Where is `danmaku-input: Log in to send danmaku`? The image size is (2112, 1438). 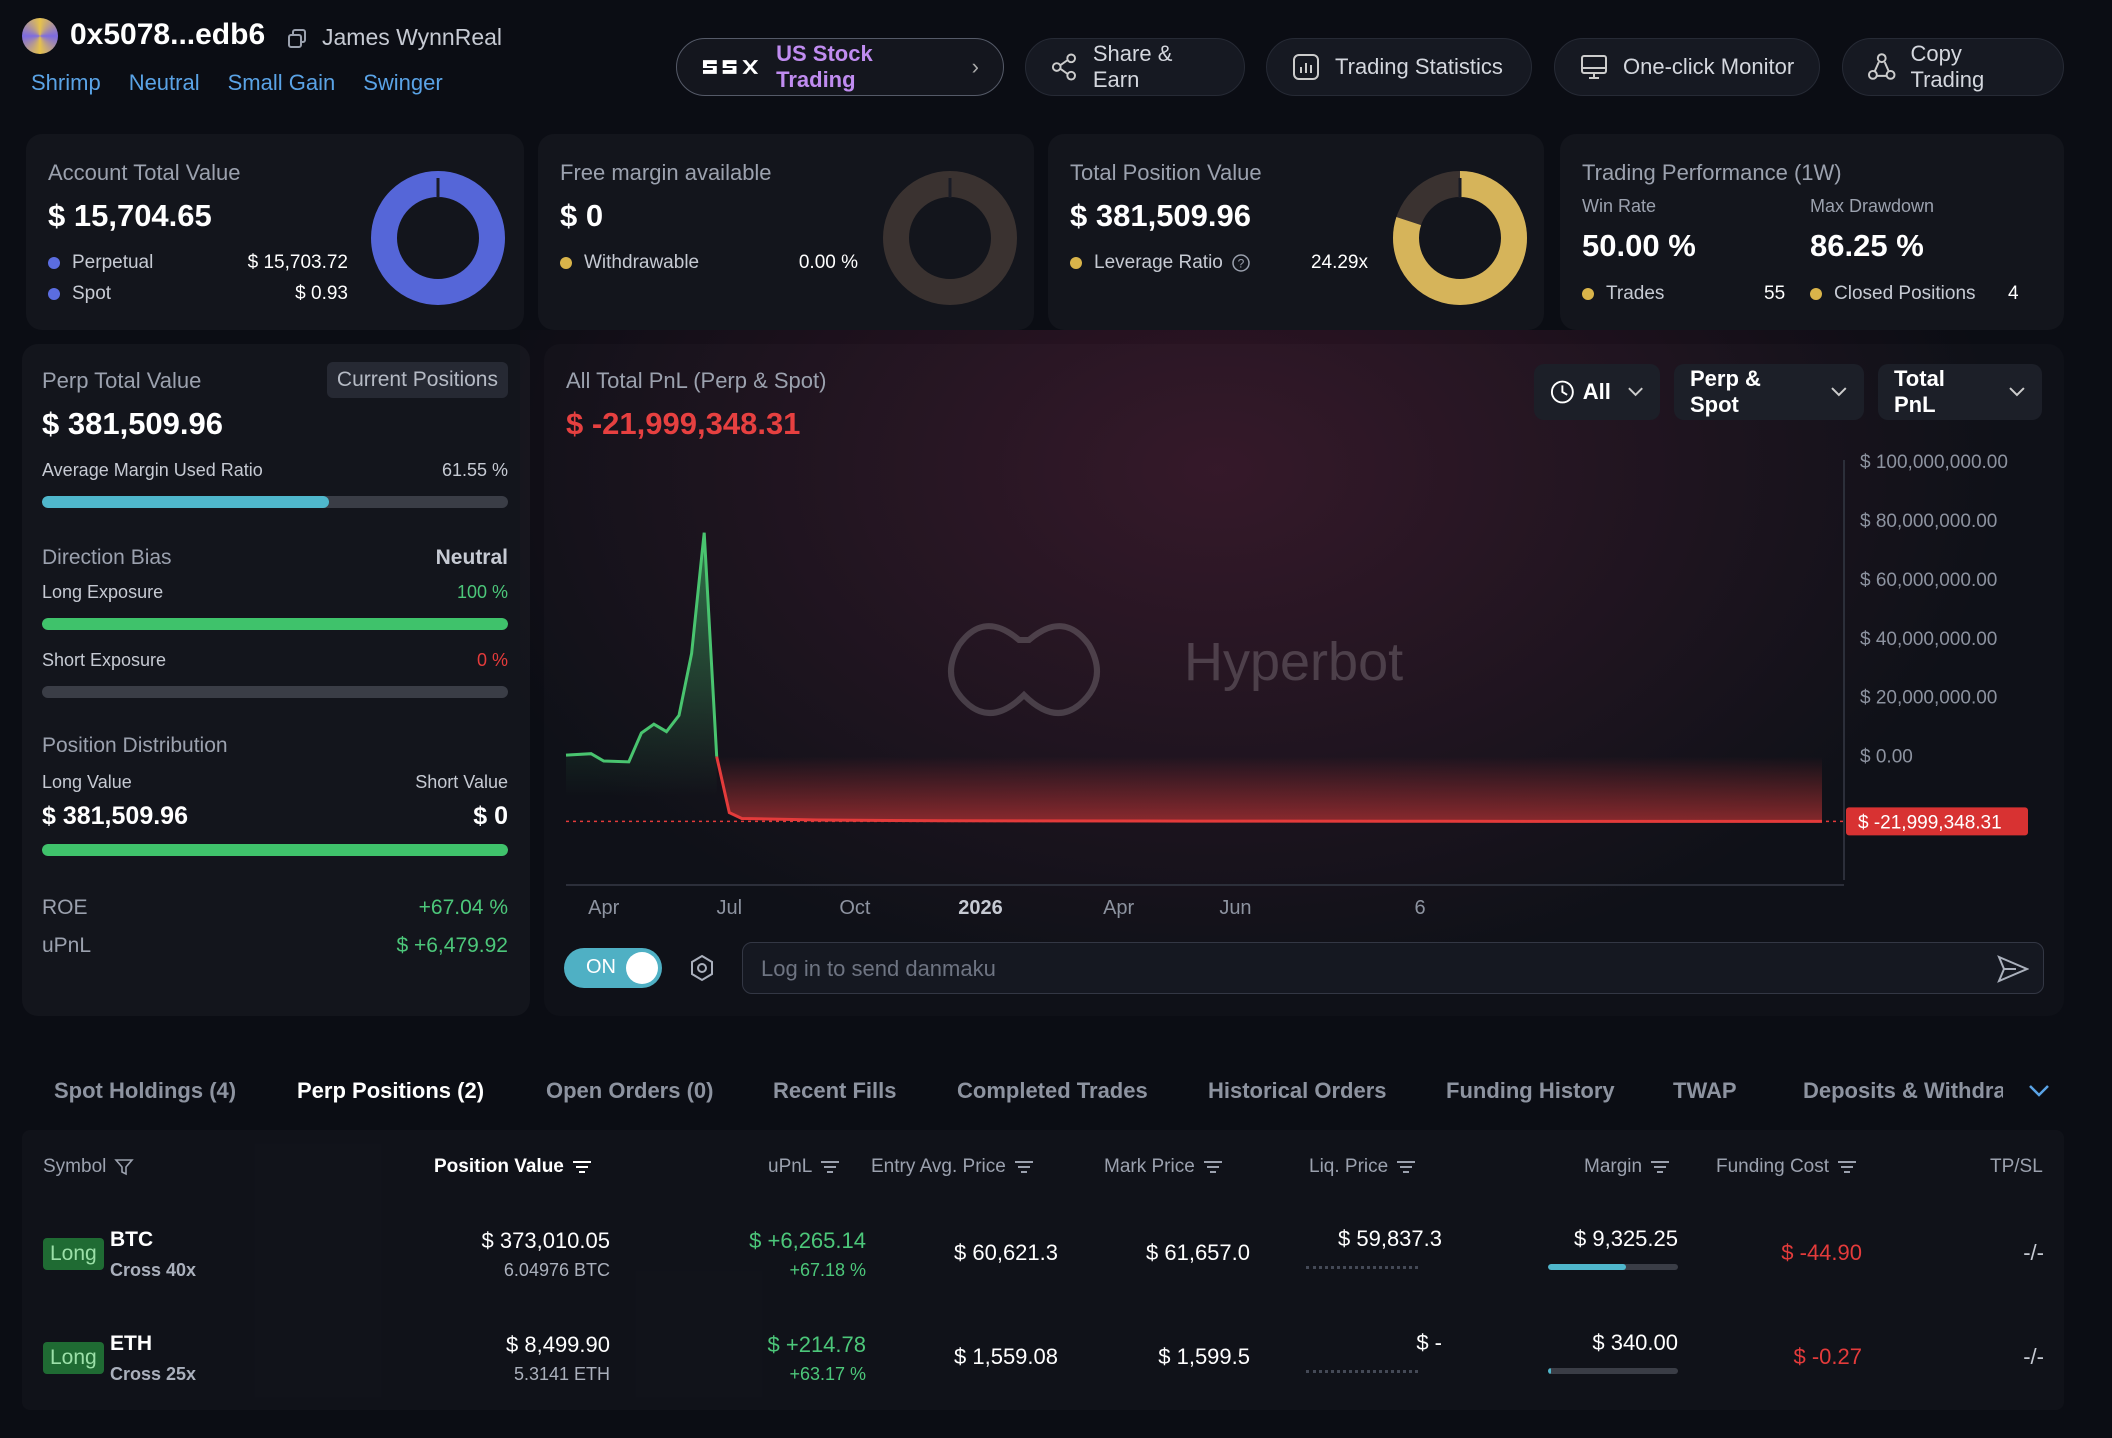 danmaku-input: Log in to send danmaku is located at coordinates (1393, 968).